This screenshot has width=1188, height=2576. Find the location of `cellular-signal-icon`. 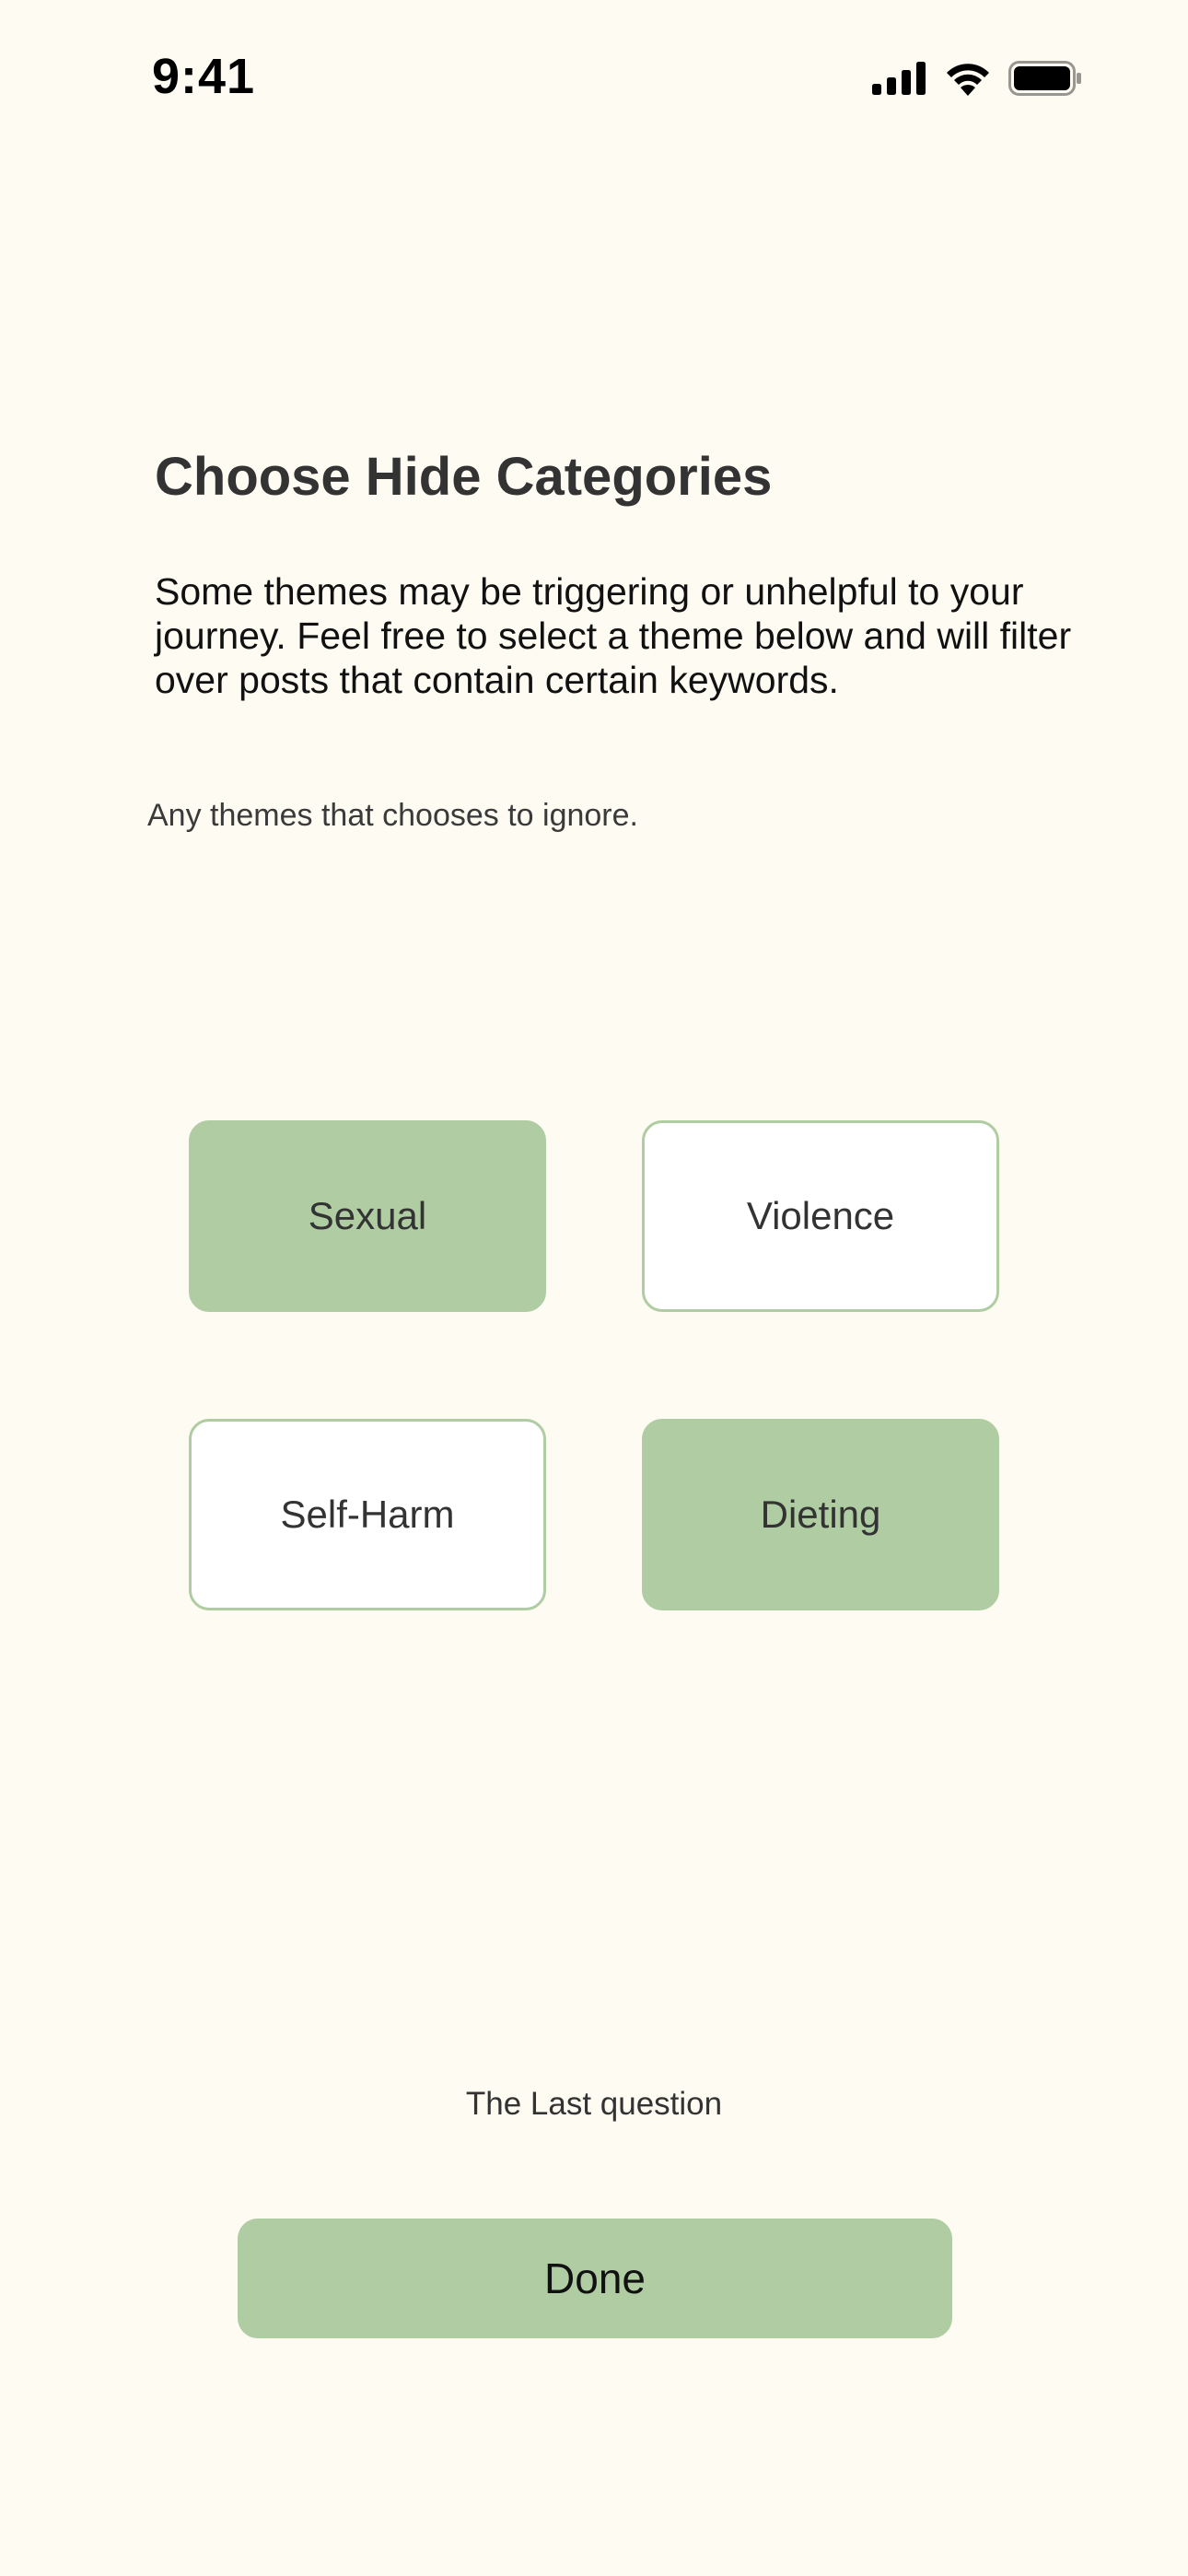

cellular-signal-icon is located at coordinates (899, 81).